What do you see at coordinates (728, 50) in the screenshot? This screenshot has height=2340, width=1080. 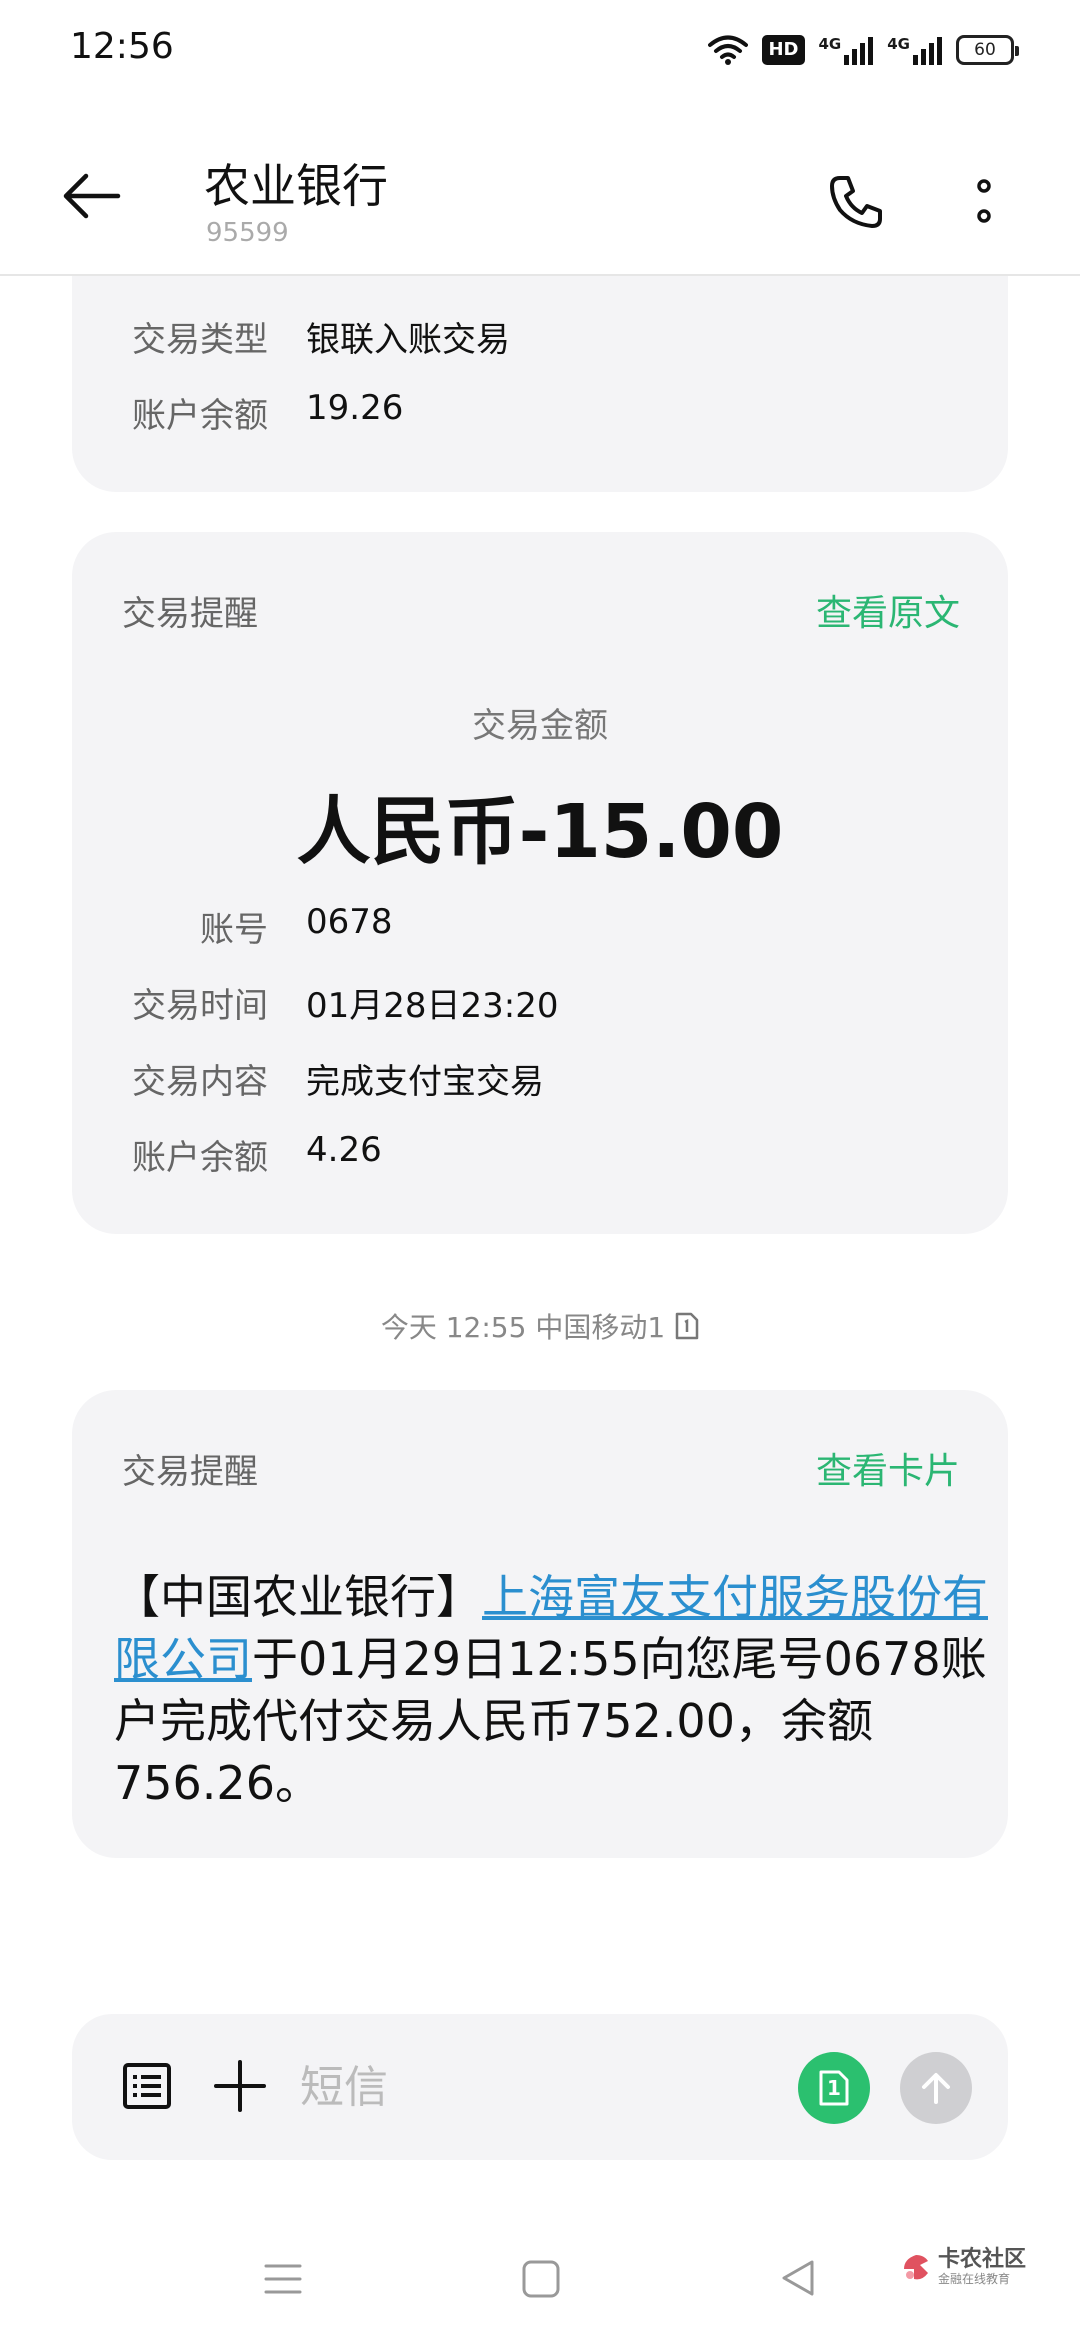 I see `wifi-icon` at bounding box center [728, 50].